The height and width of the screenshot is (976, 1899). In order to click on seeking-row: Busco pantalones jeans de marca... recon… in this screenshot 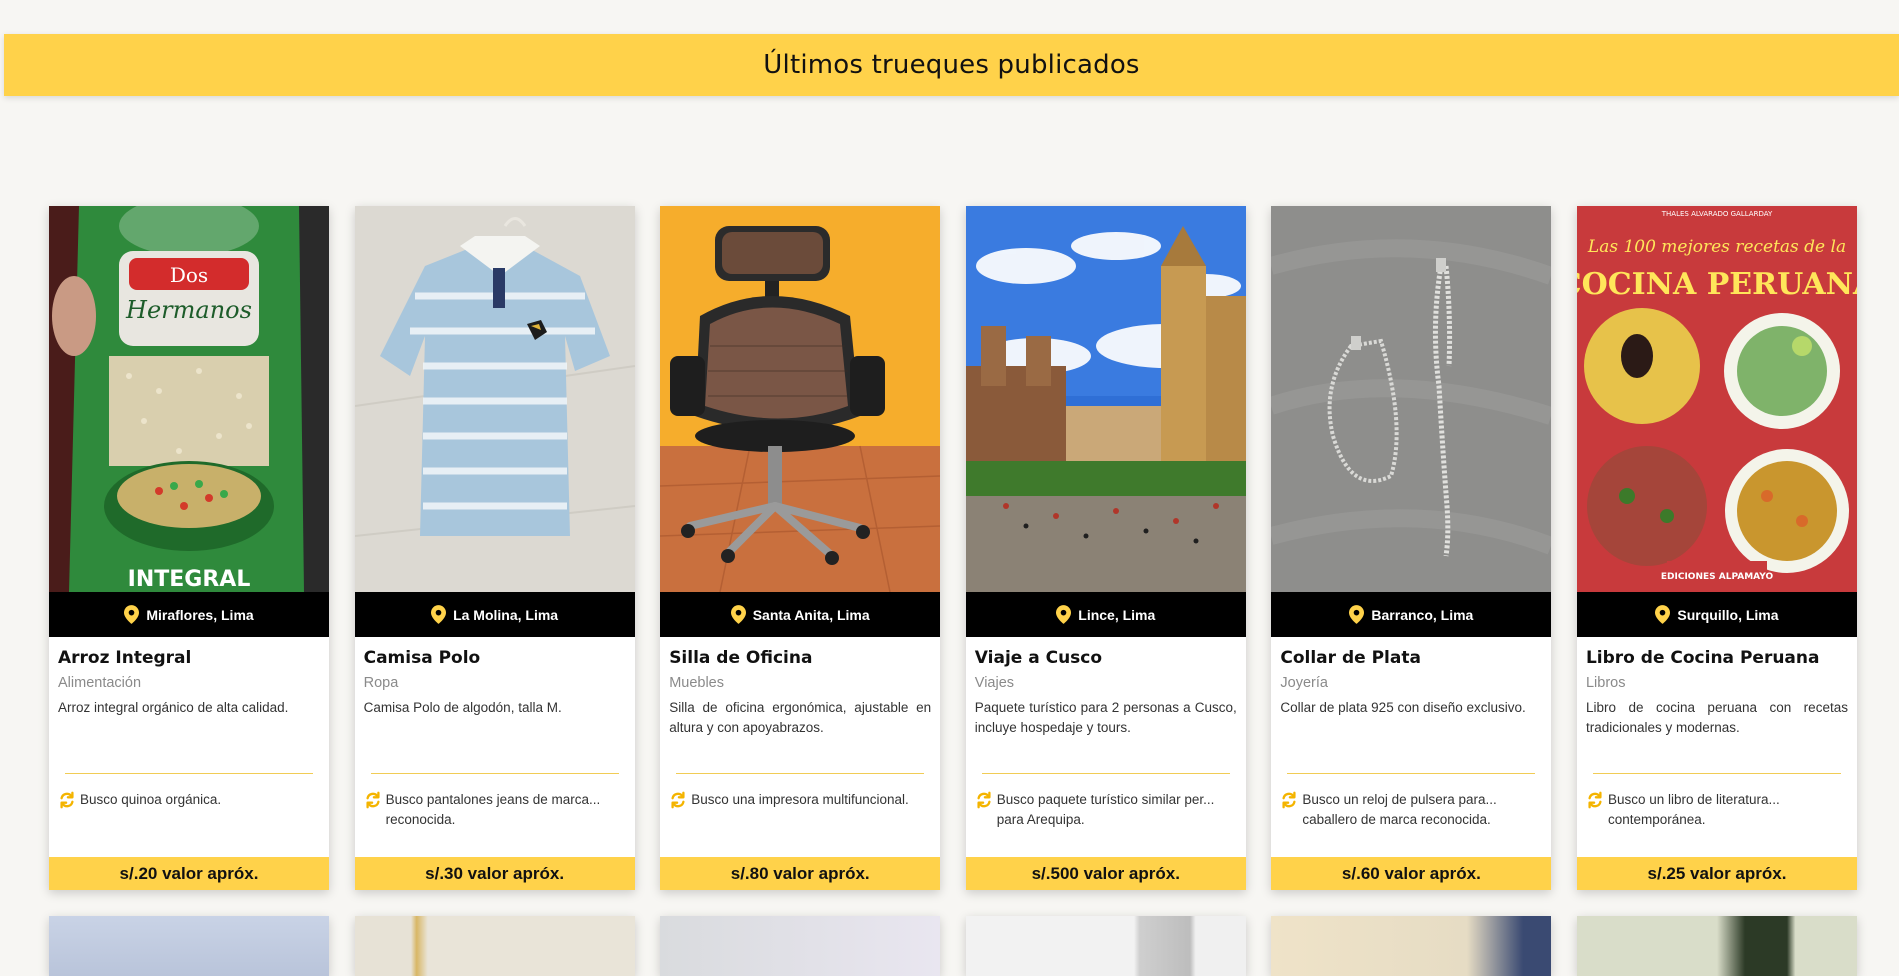, I will do `click(495, 810)`.